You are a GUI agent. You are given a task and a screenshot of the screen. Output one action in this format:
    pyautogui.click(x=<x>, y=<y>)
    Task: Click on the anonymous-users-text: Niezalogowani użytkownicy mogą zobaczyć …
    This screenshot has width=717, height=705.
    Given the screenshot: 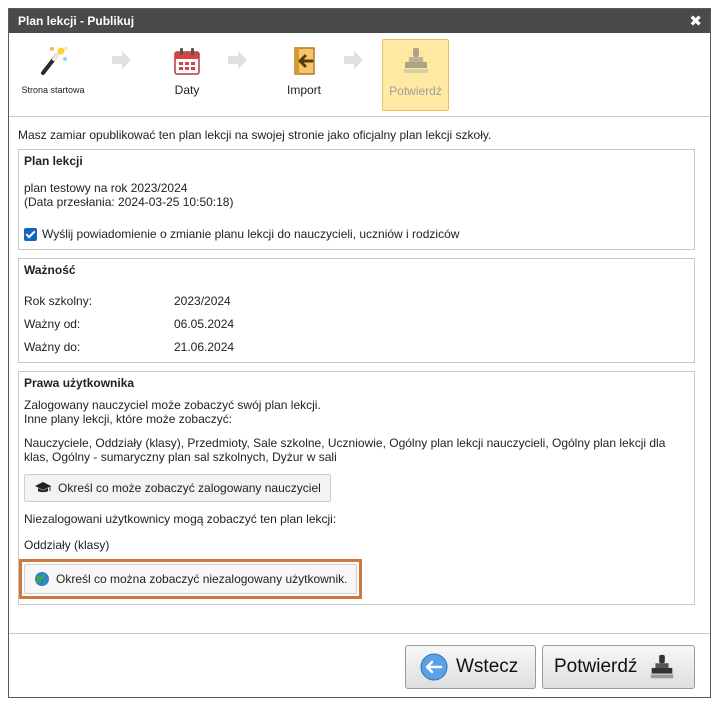 What is the action you would take?
    pyautogui.click(x=180, y=519)
    